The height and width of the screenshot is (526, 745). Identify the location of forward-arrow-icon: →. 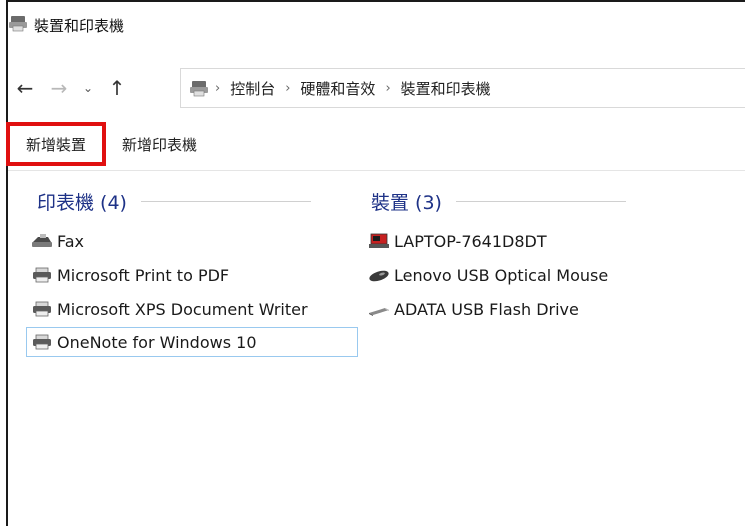
(59, 88).